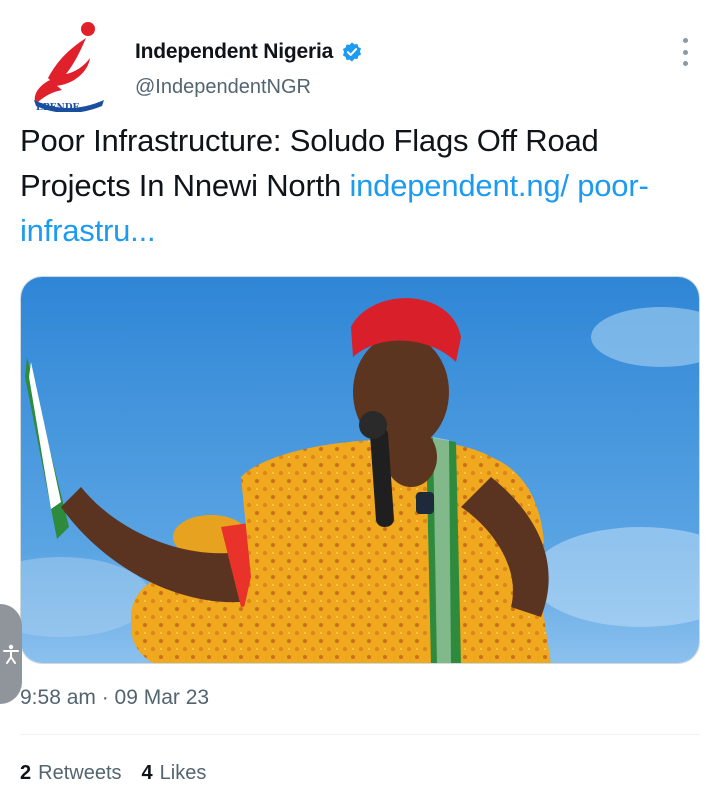 This screenshot has height=801, width=720. Describe the element at coordinates (249, 69) in the screenshot. I see `tweet-author: Independent Nigeria @IndependentNGR` at that location.